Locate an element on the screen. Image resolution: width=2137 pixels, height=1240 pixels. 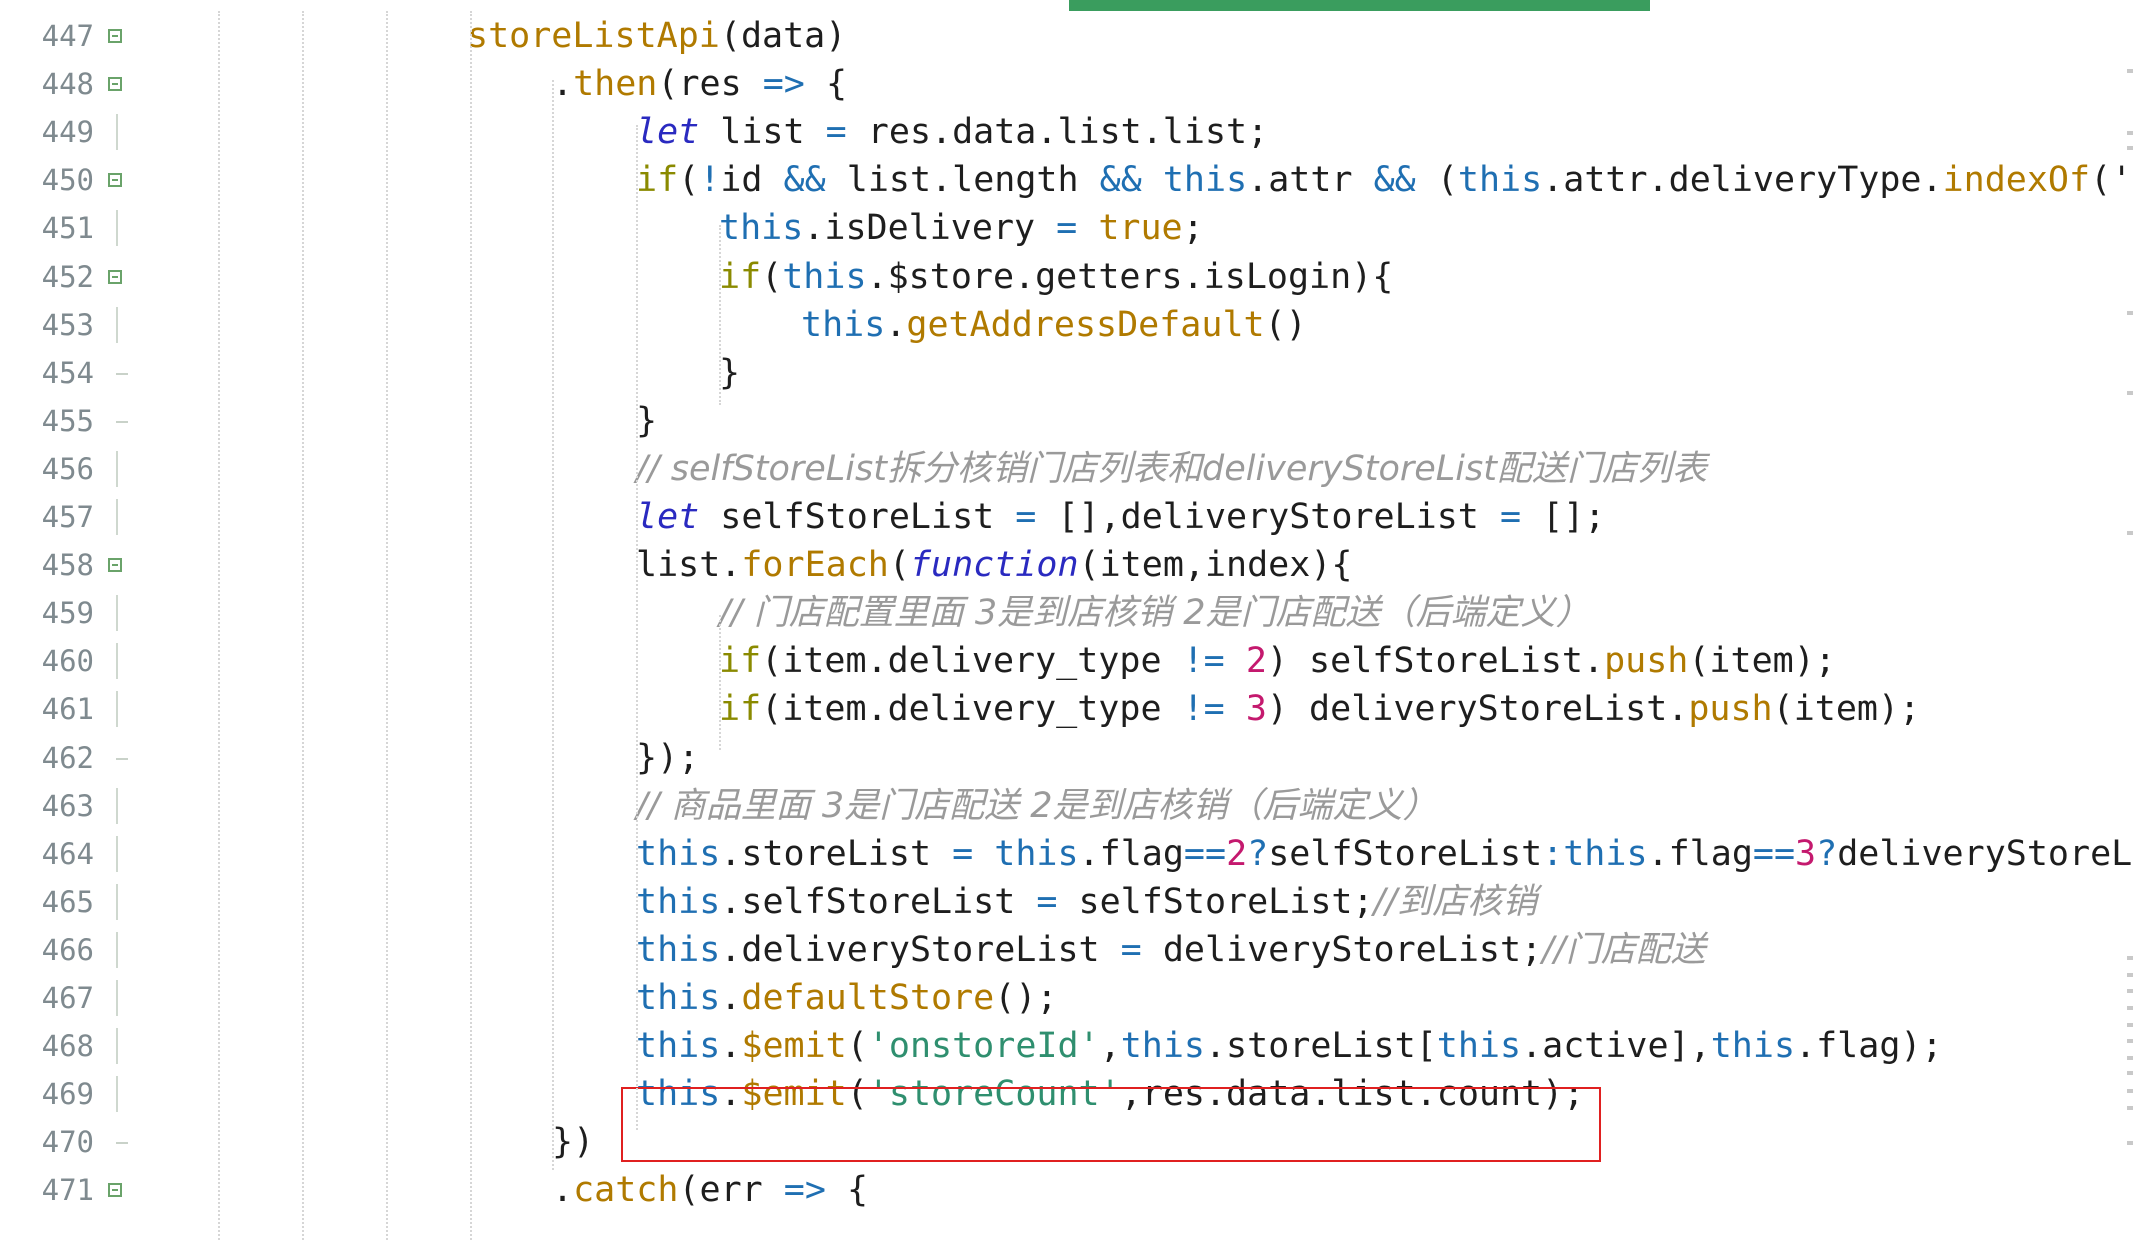
code-token: .flag is located at coordinates (1700, 853).